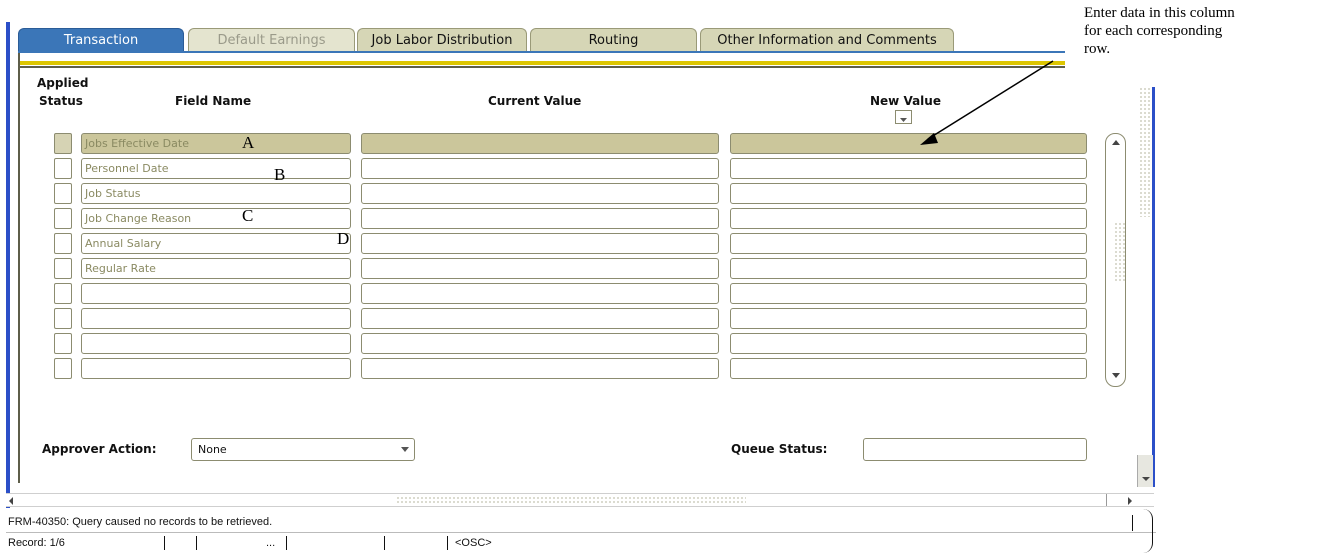 The width and height of the screenshot is (1318, 555). Describe the element at coordinates (613, 40) in the screenshot. I see `tab-routing: Routing` at that location.